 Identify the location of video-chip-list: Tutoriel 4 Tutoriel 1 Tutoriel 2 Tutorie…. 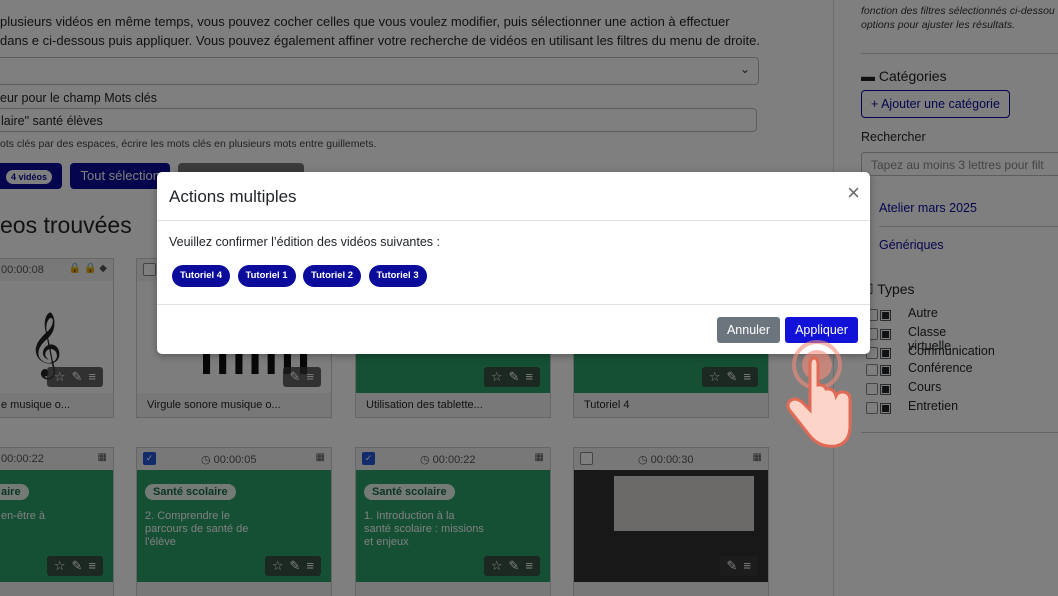
(301, 276).